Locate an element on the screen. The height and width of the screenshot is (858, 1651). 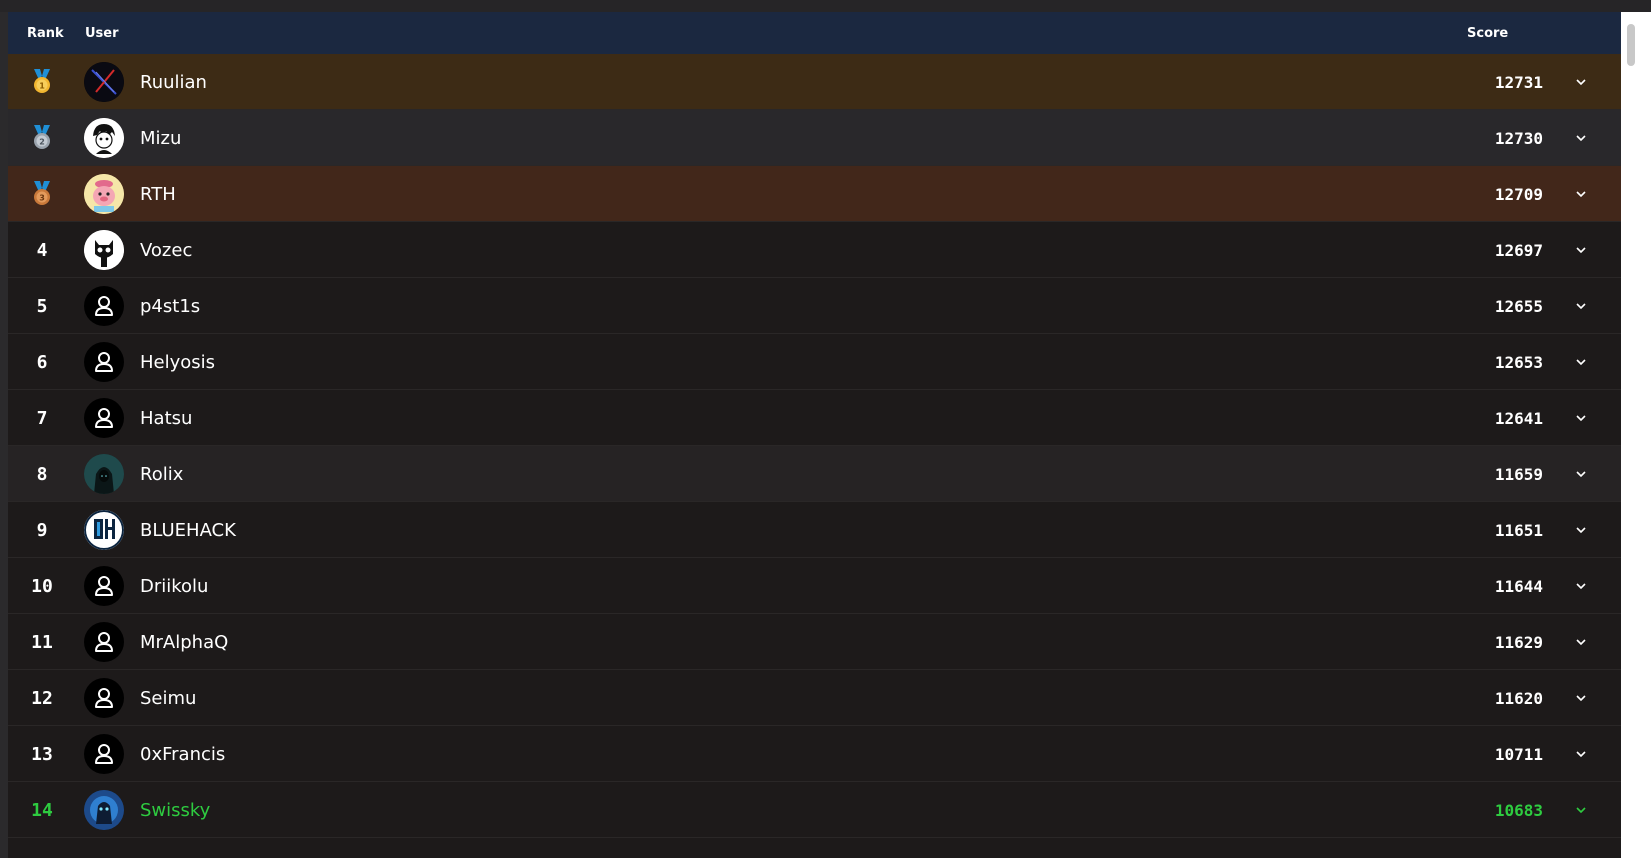
username: Driikolu is located at coordinates (174, 586).